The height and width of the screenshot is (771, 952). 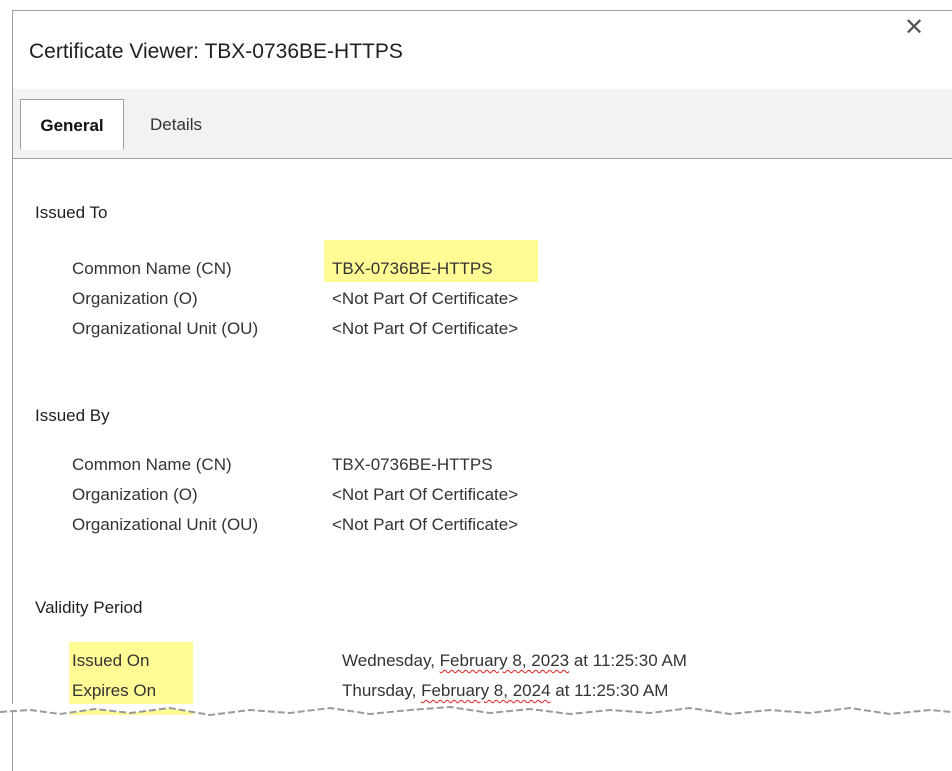 I want to click on expires-on-day: Thursday,, so click(x=382, y=690).